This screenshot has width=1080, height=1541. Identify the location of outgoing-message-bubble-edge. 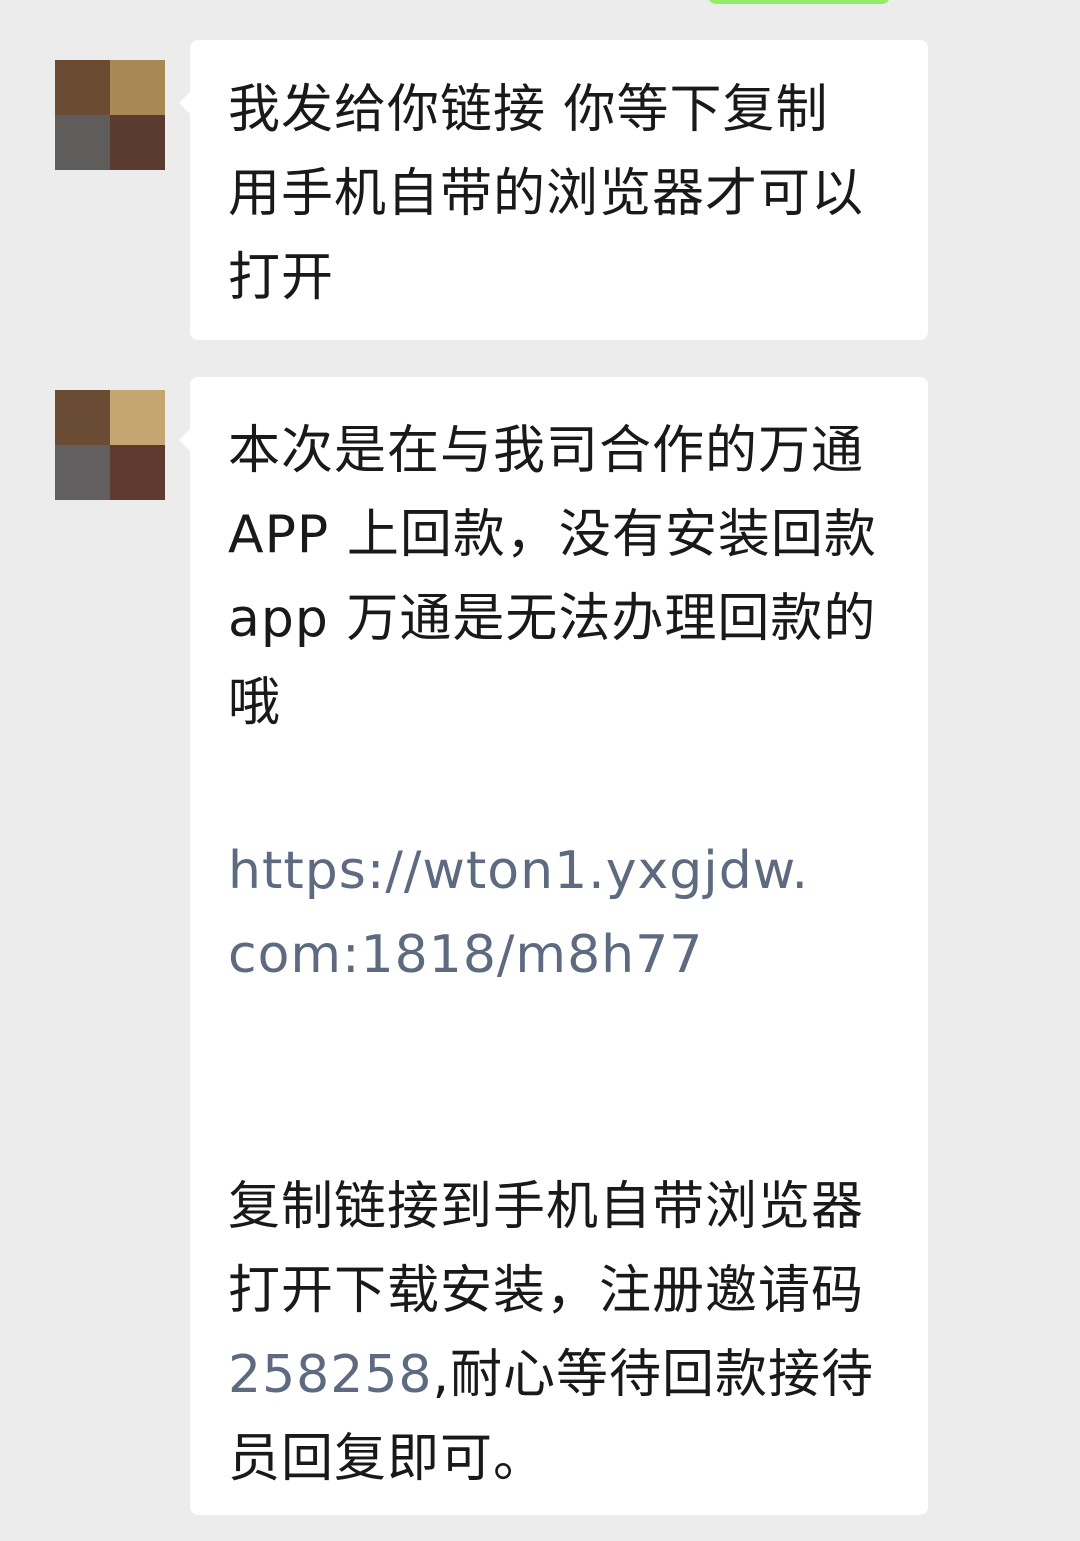
(799, 2).